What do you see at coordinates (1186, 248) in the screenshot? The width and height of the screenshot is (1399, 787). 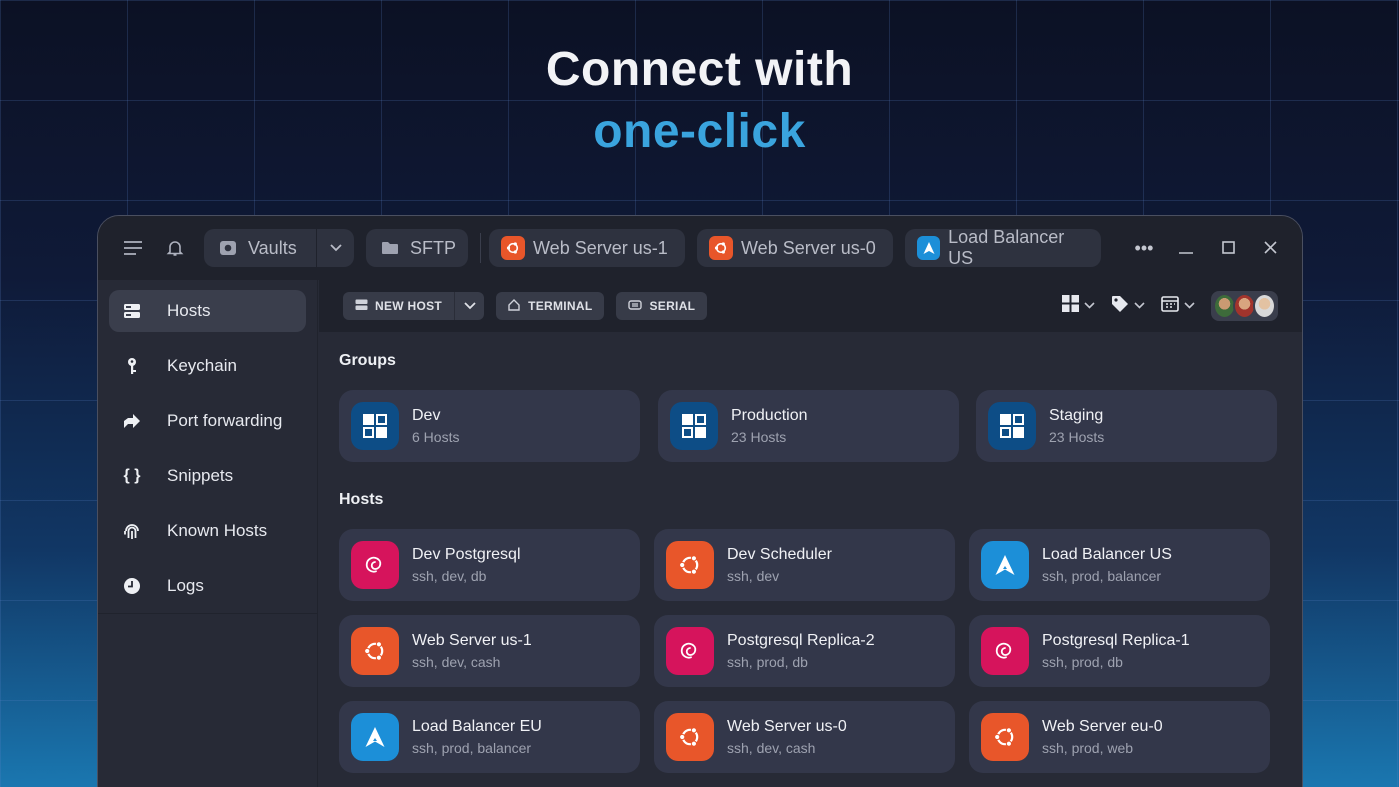 I see `minimize-icon` at bounding box center [1186, 248].